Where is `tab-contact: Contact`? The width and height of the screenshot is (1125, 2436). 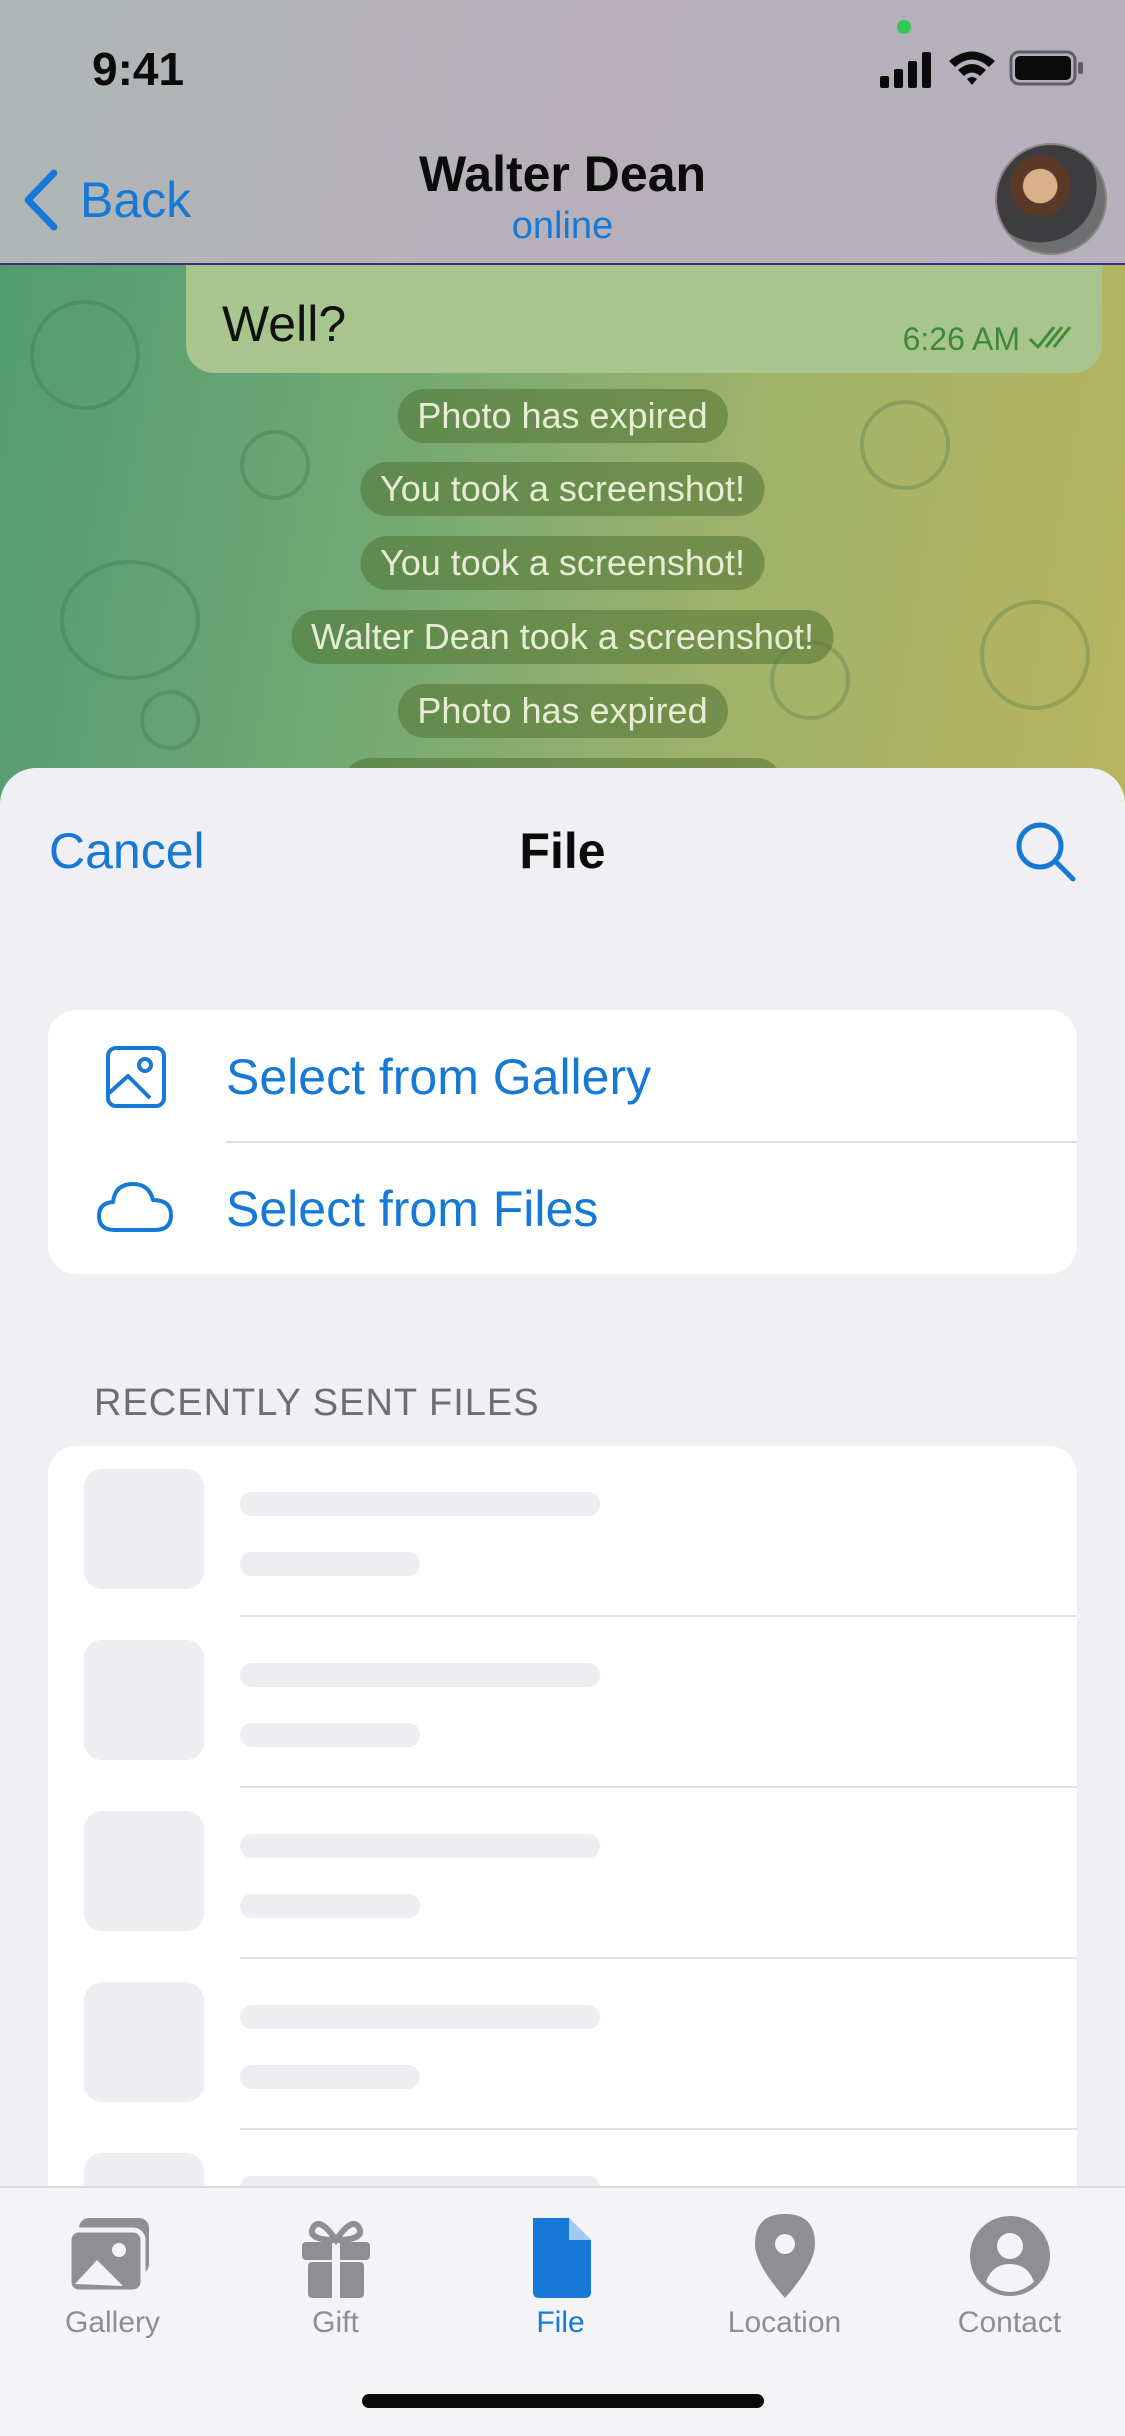 tab-contact: Contact is located at coordinates (1009, 2278).